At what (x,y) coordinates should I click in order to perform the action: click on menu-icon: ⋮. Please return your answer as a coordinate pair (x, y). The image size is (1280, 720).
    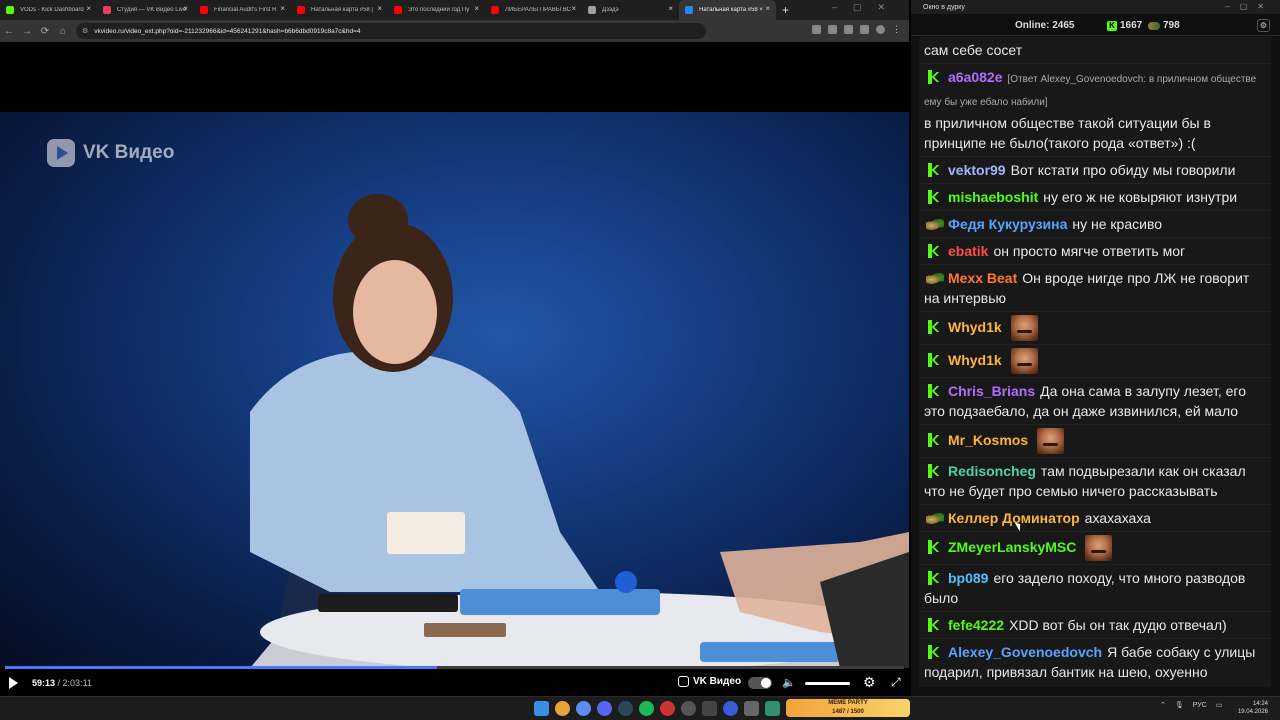
    Looking at the image, I should click on (896, 29).